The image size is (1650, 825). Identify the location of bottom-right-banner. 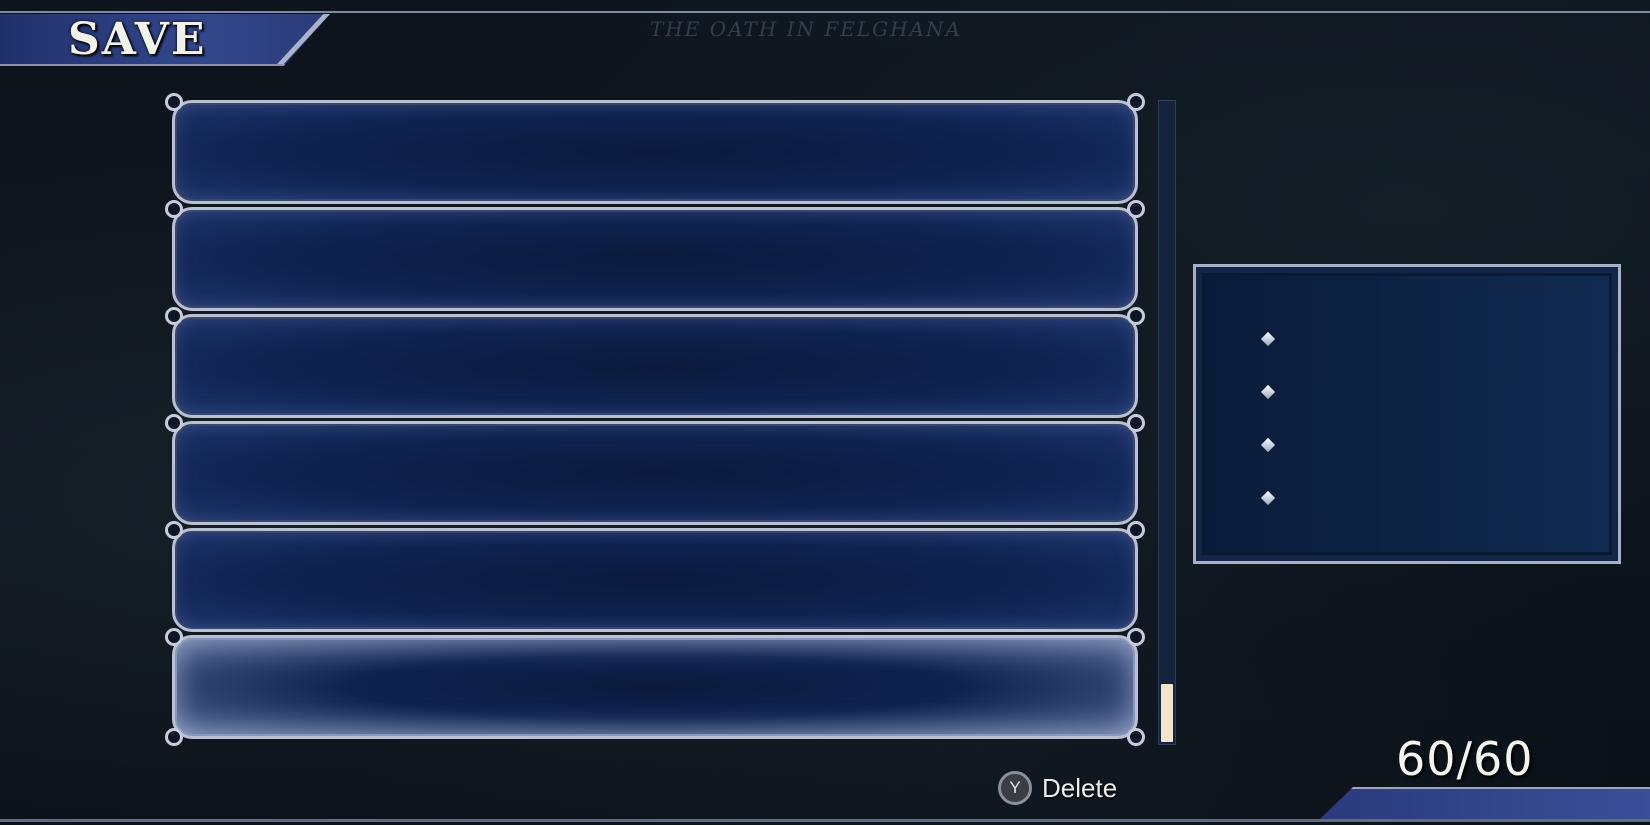
(1485, 803).